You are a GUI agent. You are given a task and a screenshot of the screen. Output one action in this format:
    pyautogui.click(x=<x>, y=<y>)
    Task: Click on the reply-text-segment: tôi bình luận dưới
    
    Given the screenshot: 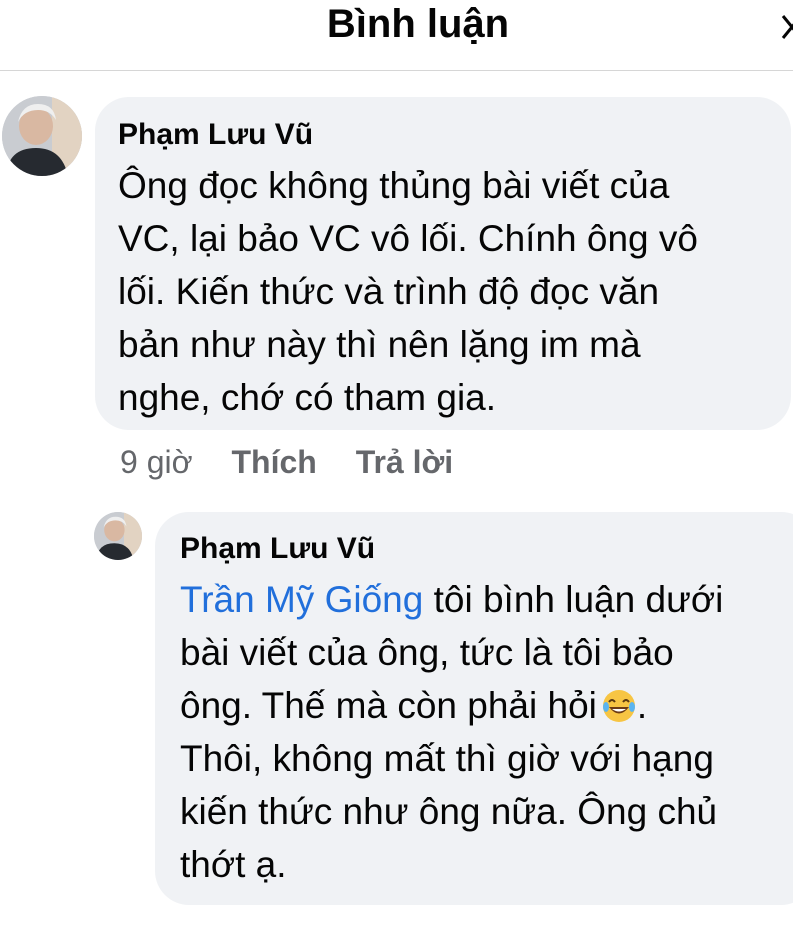 What is the action you would take?
    pyautogui.click(x=573, y=599)
    